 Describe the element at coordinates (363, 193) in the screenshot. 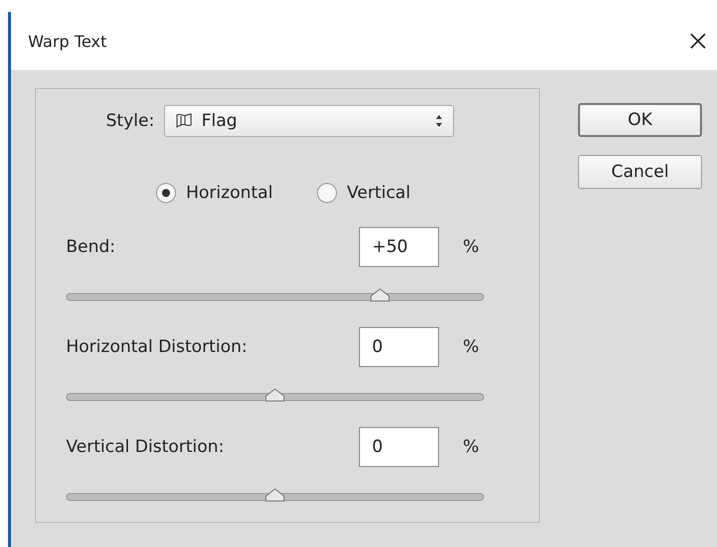

I see `radio-option: Vertical` at that location.